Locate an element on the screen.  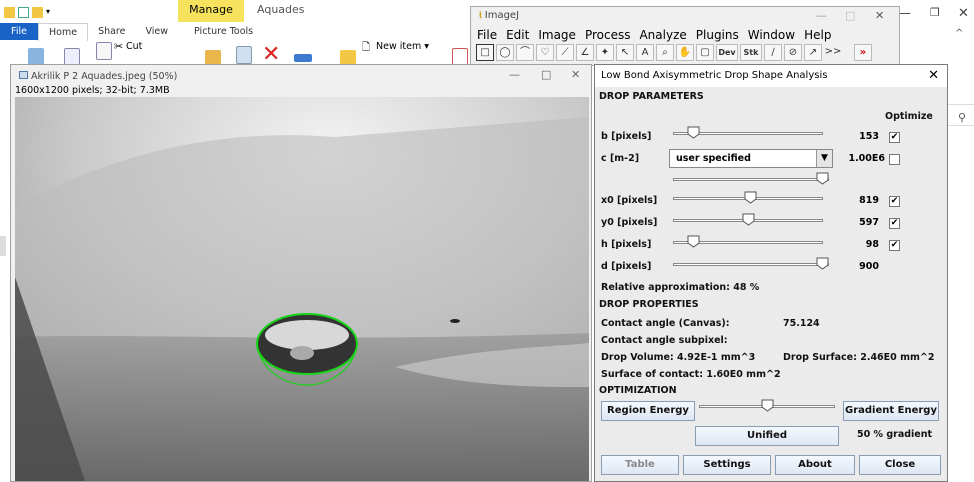
y0-slider is located at coordinates (748, 220).